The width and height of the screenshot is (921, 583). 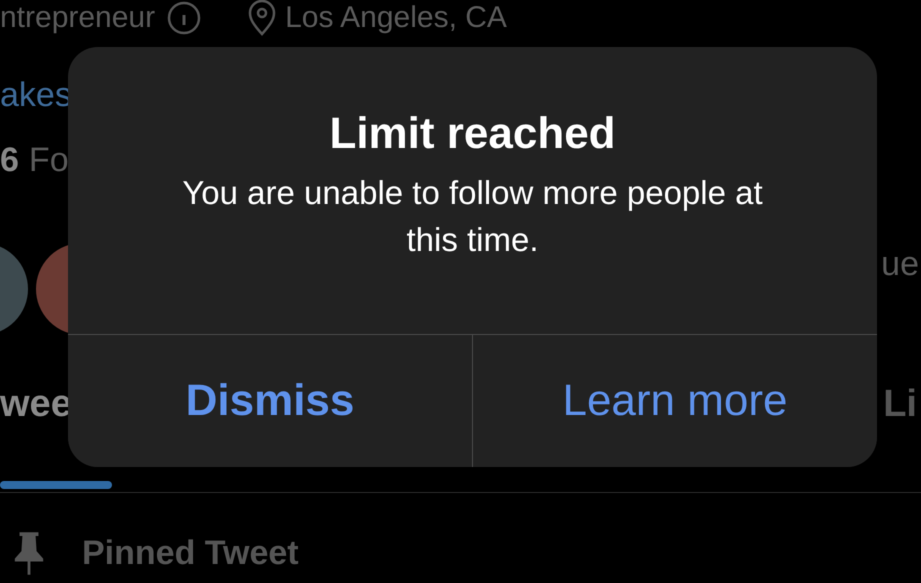 What do you see at coordinates (29, 553) in the screenshot?
I see `pin-icon` at bounding box center [29, 553].